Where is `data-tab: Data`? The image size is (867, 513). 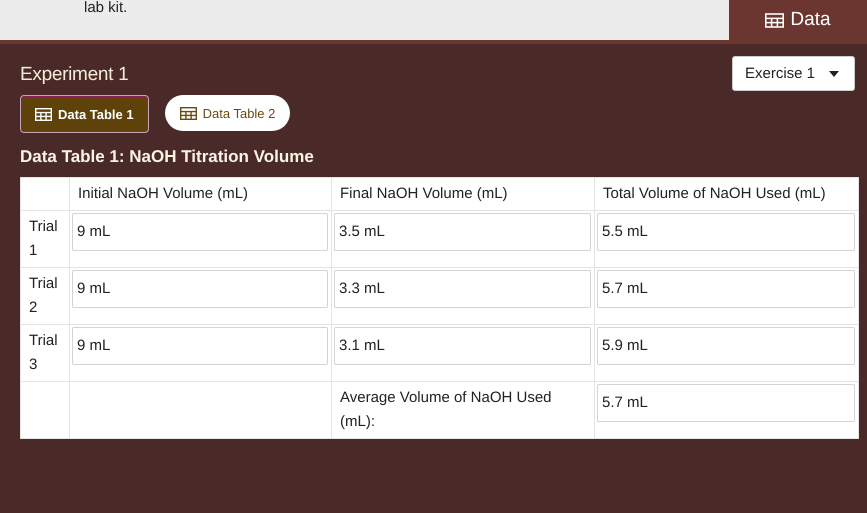 data-tab: Data is located at coordinates (798, 20).